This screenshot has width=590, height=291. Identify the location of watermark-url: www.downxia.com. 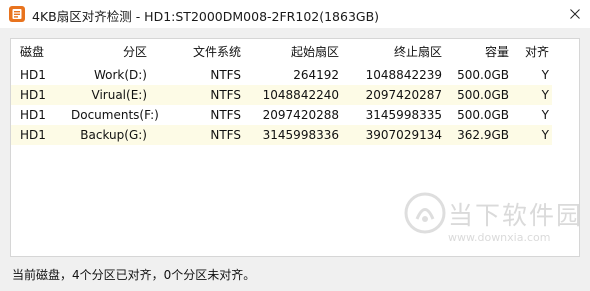
(499, 237).